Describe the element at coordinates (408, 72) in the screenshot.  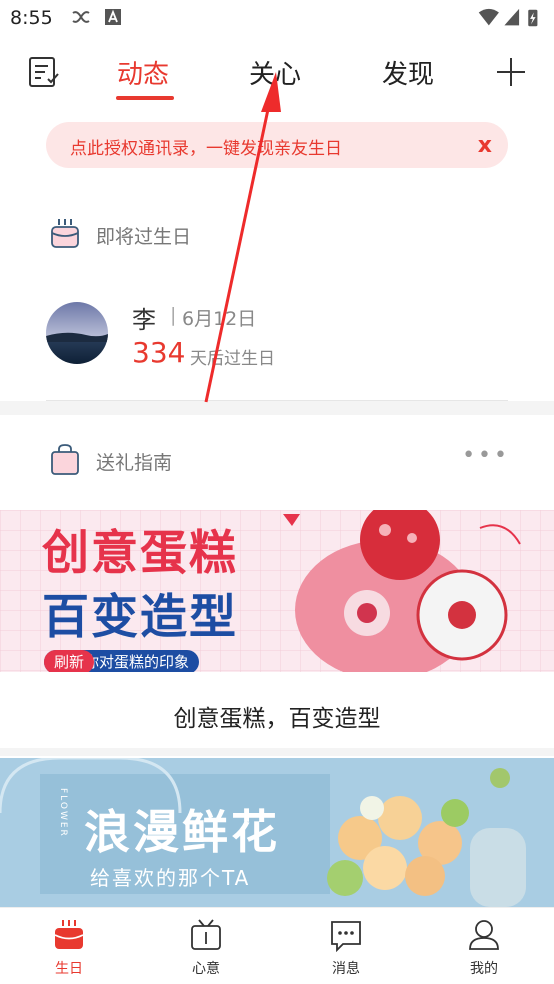
I see `tab-faxian: 发现` at that location.